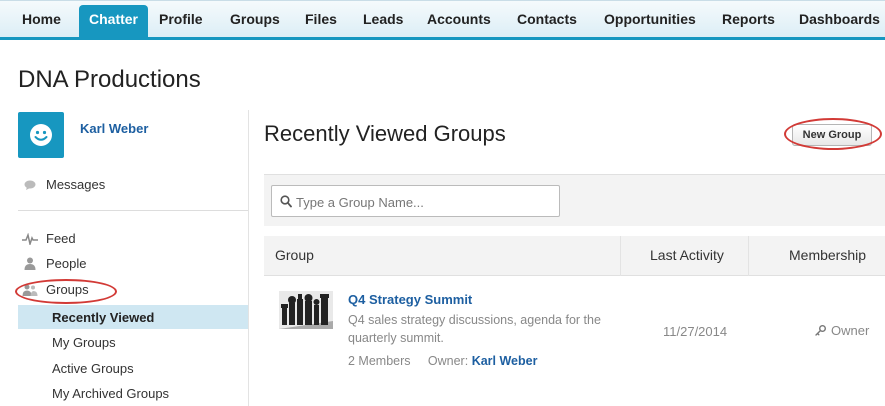 This screenshot has width=885, height=406. What do you see at coordinates (255, 19) in the screenshot?
I see `tab-groups: Groups` at bounding box center [255, 19].